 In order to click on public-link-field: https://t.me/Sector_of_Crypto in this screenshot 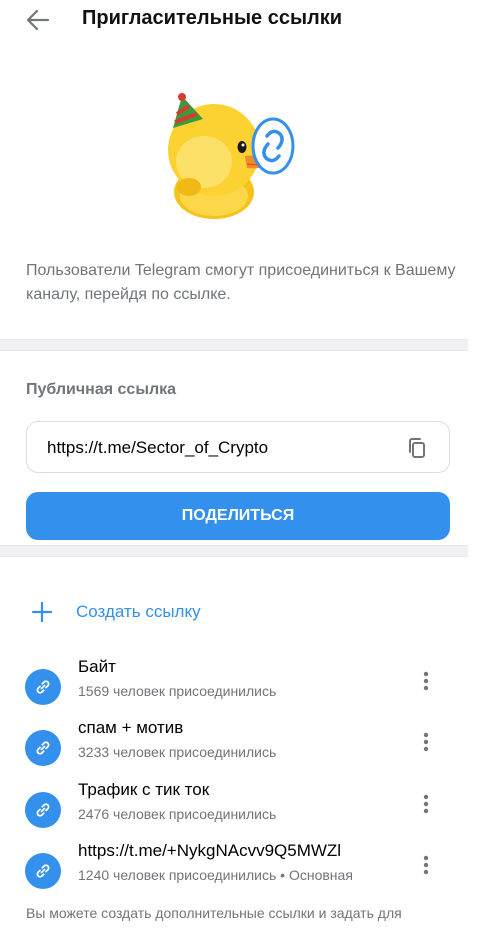, I will do `click(238, 447)`.